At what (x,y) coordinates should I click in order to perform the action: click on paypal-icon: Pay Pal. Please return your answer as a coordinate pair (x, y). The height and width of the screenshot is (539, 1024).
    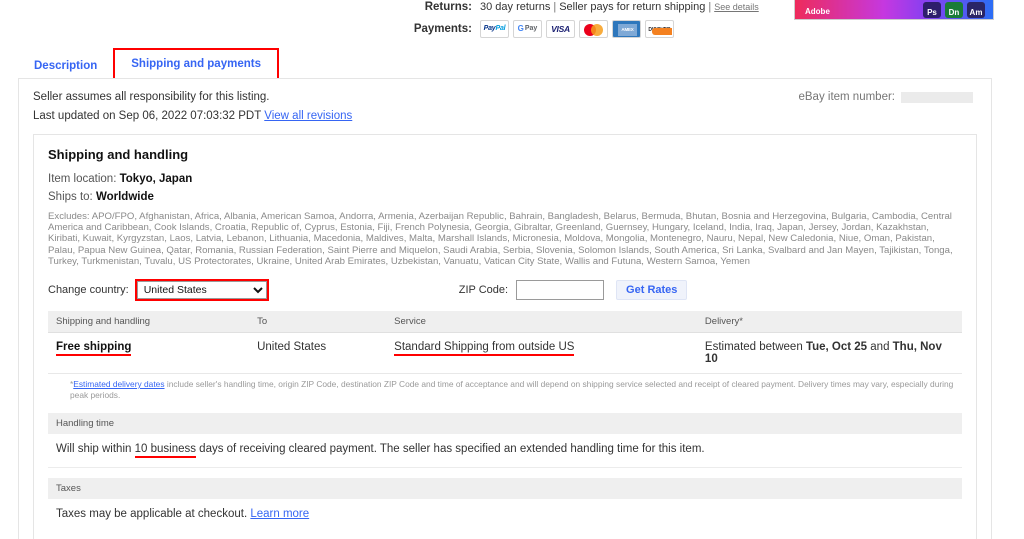
    Looking at the image, I should click on (494, 29).